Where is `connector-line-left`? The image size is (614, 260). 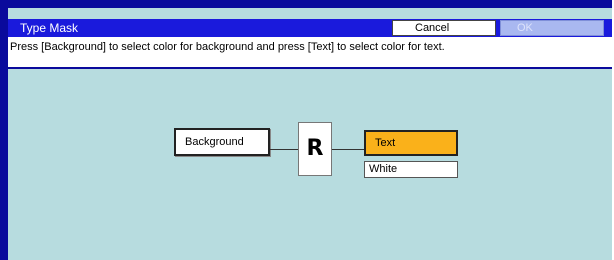
connector-line-left is located at coordinates (284, 149).